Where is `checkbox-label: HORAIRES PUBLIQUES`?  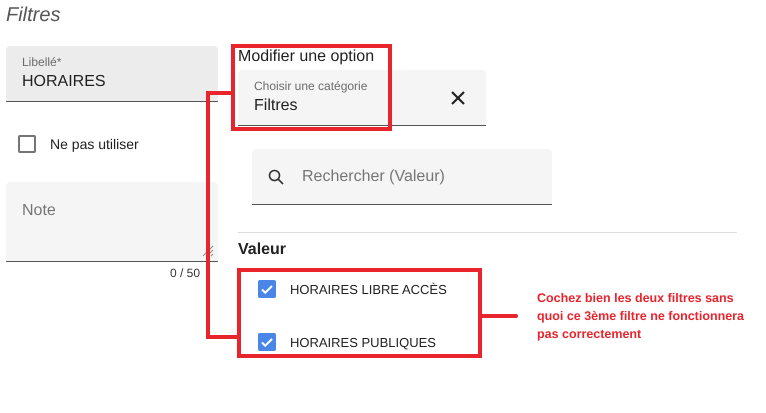
checkbox-label: HORAIRES PUBLIQUES is located at coordinates (363, 342).